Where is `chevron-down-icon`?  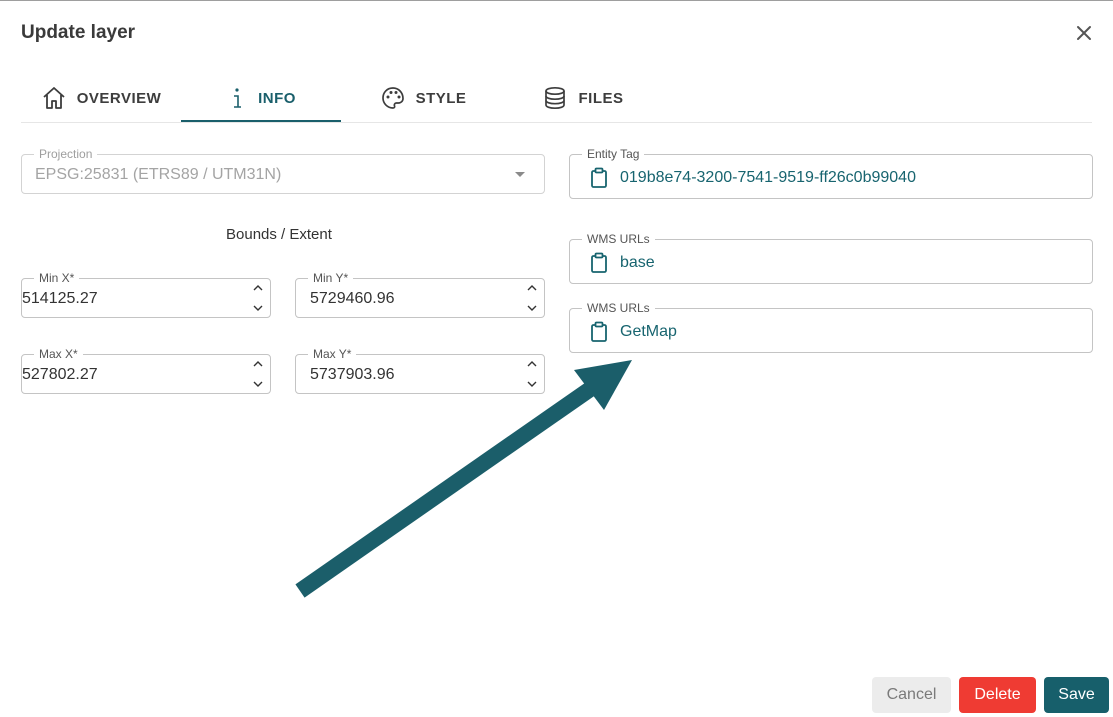 chevron-down-icon is located at coordinates (520, 174).